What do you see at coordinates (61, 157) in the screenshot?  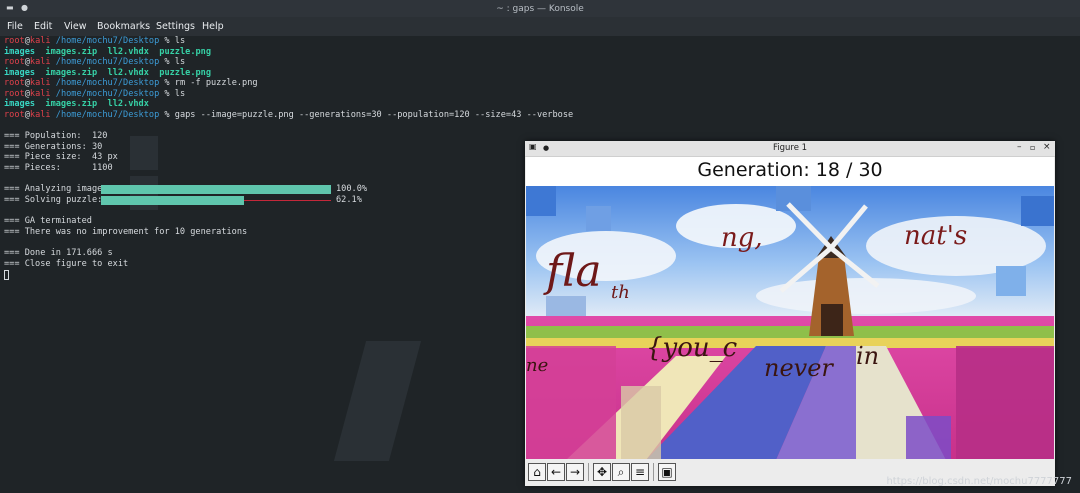 I see `stat-piece-size: === Piece size: 43 px` at bounding box center [61, 157].